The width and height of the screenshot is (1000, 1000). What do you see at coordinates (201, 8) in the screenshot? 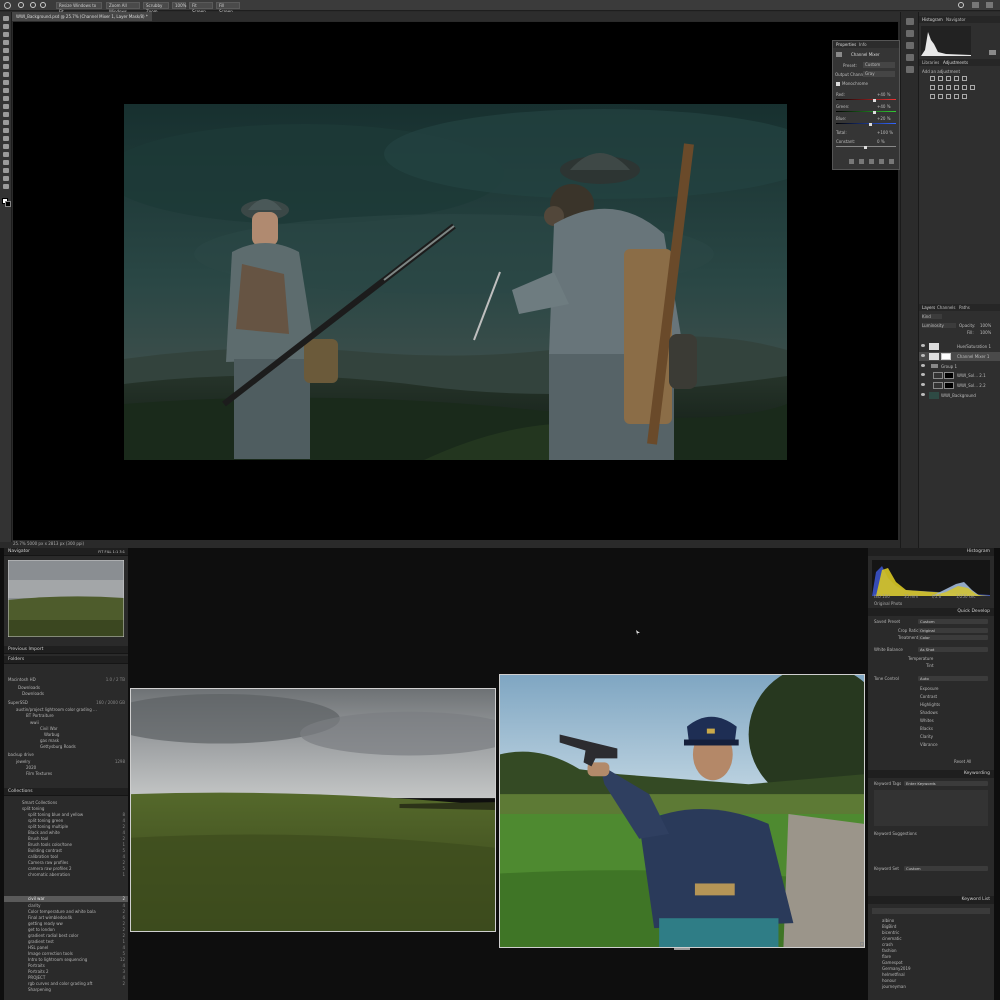
I see `fit-screen-button: Fit Screen` at bounding box center [201, 8].